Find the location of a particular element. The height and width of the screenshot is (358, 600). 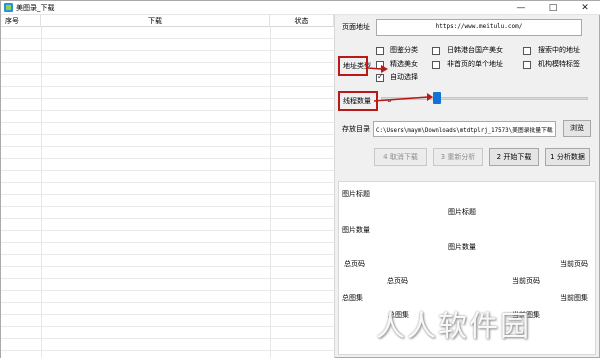

page-url-label: 页面地址 is located at coordinates (356, 27).